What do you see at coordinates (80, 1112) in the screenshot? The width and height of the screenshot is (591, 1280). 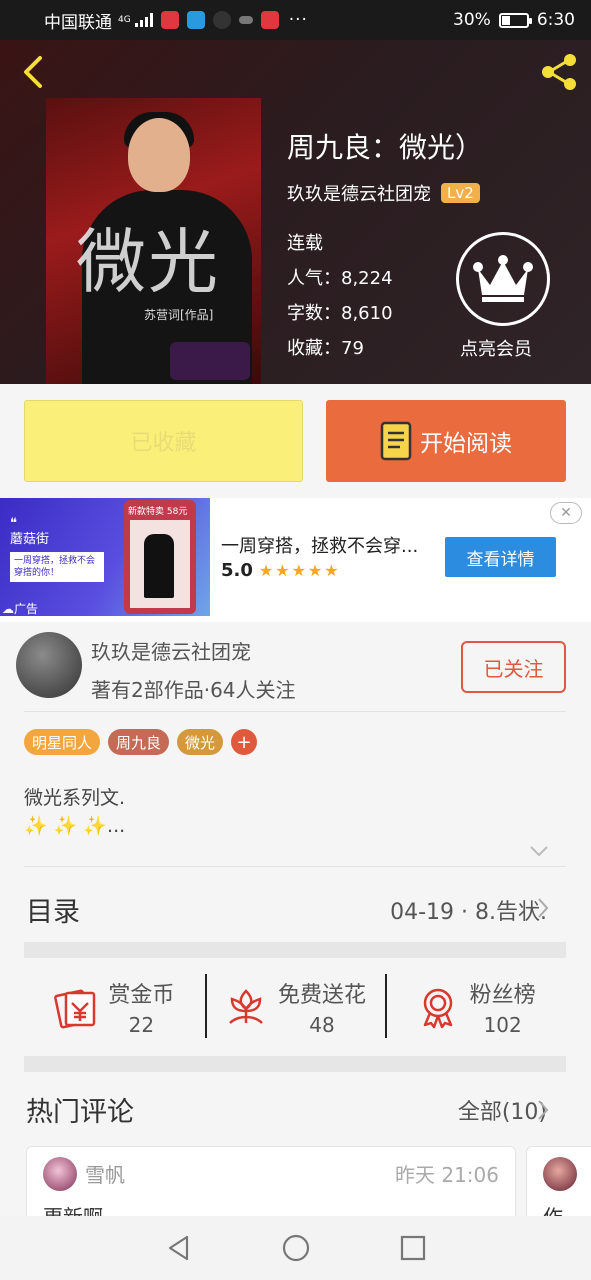 I see `comments-title: 热门评论` at bounding box center [80, 1112].